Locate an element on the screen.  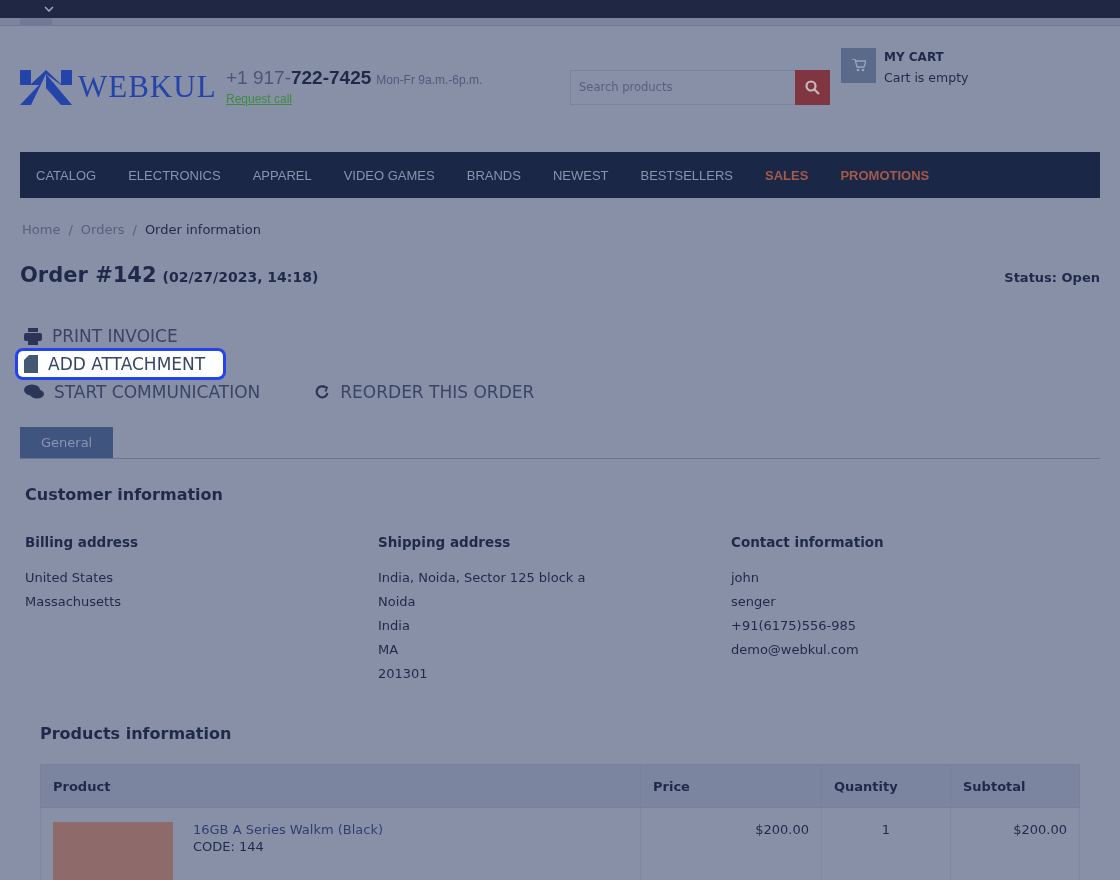
logo-text: WEBKUL is located at coordinates (147, 87).